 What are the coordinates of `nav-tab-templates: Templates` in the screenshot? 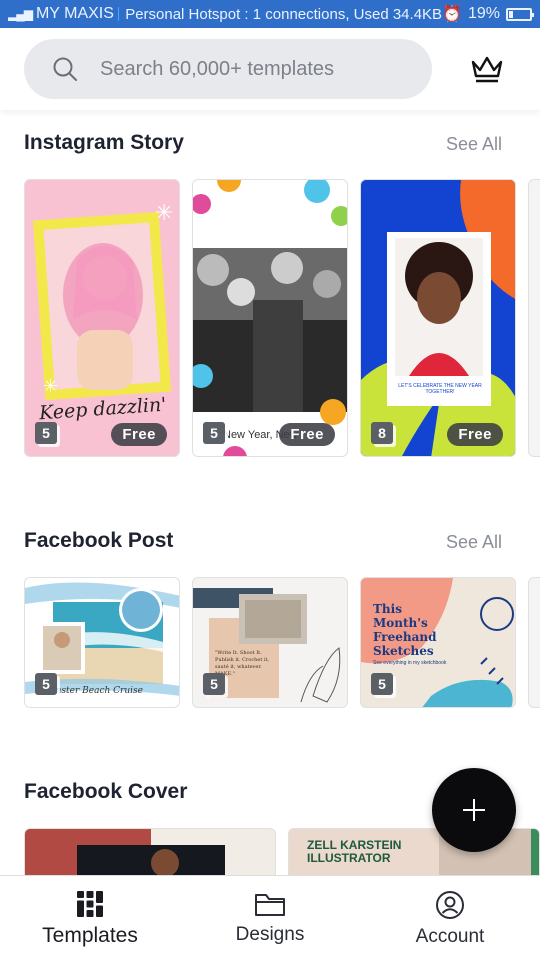 It's located at (90, 918).